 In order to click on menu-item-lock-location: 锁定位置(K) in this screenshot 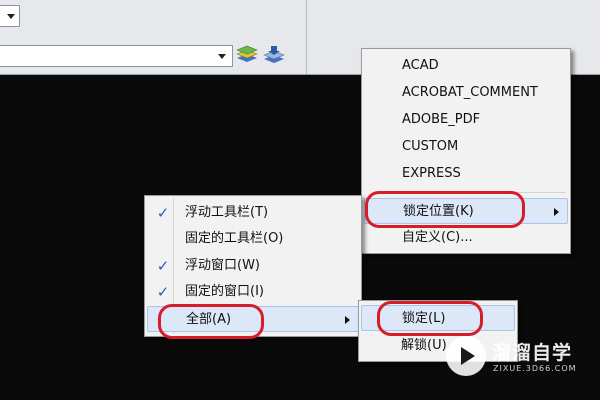, I will do `click(466, 211)`.